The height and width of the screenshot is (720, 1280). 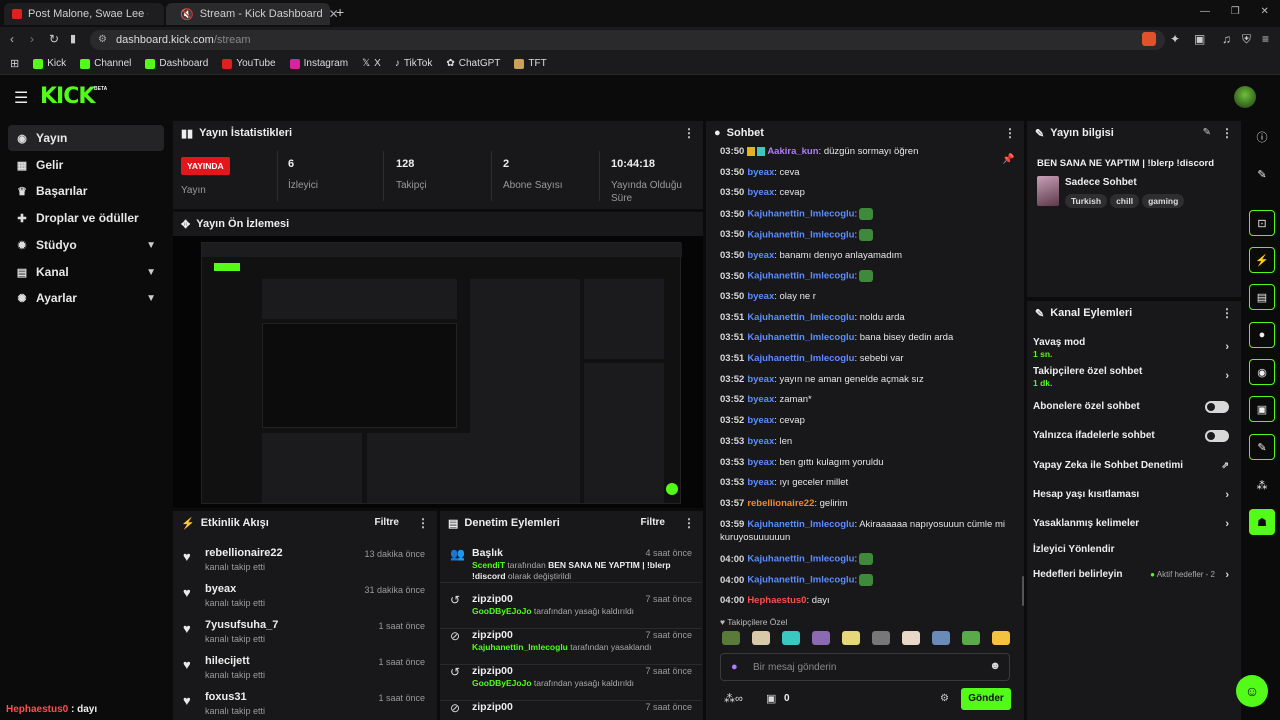 I want to click on apps-grid-icon: ⊞, so click(x=14, y=63).